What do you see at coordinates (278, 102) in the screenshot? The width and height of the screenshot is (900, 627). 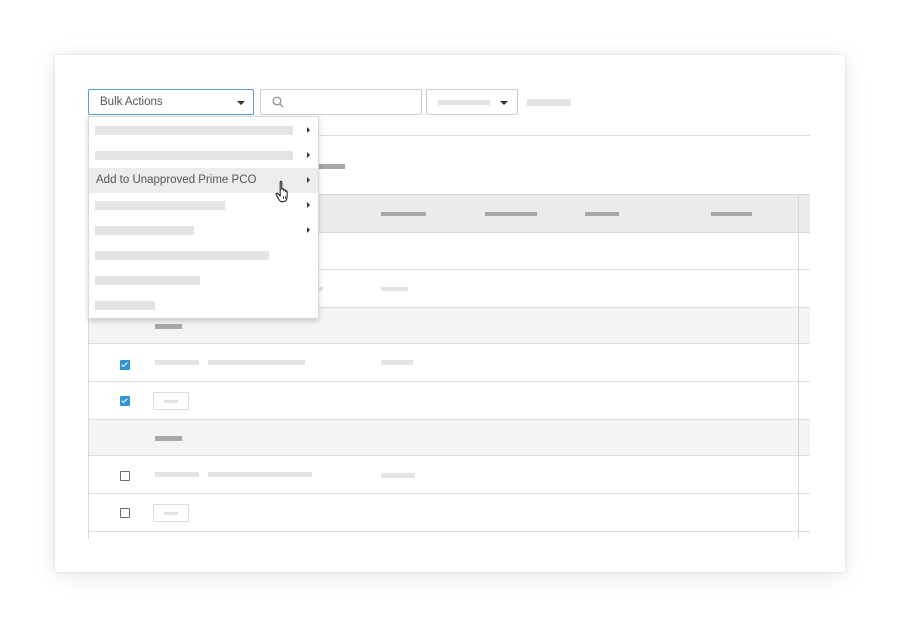 I see `search-icon` at bounding box center [278, 102].